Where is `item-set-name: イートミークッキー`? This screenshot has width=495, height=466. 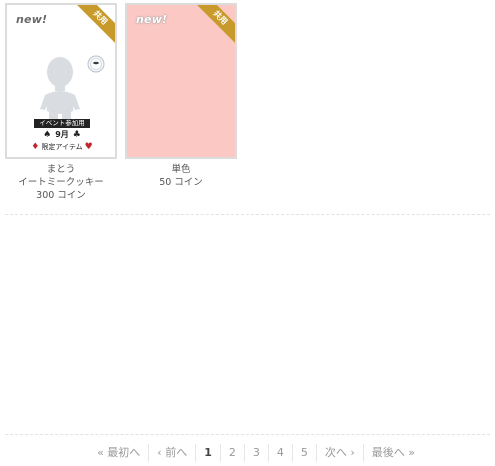 item-set-name: イートミークッキー is located at coordinates (61, 182).